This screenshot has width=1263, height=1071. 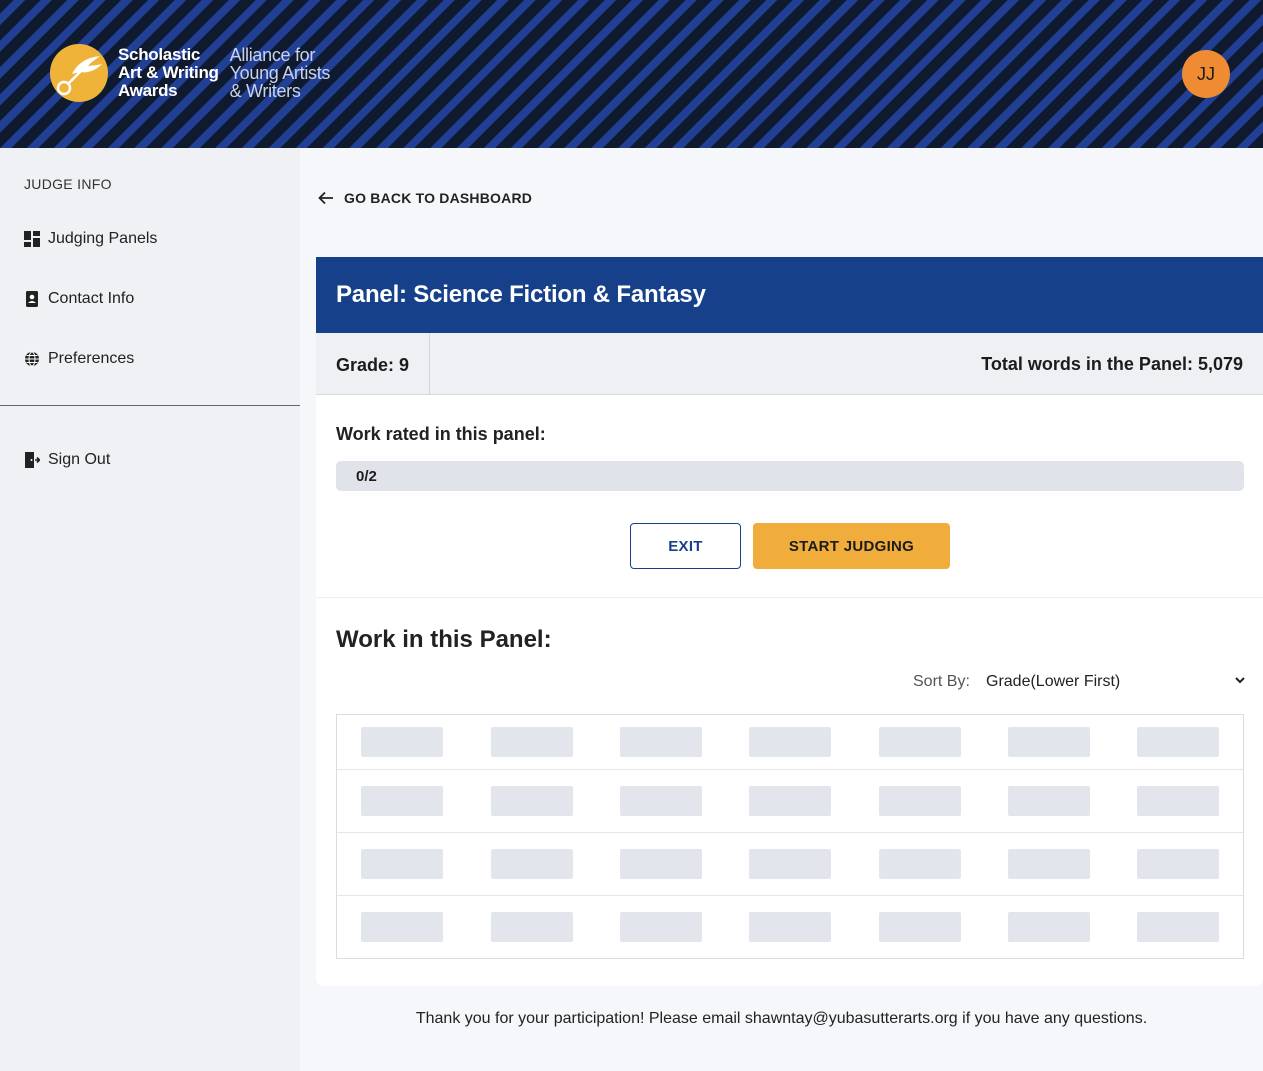 I want to click on work-rated-label: Work rated in this panel:, so click(x=441, y=434).